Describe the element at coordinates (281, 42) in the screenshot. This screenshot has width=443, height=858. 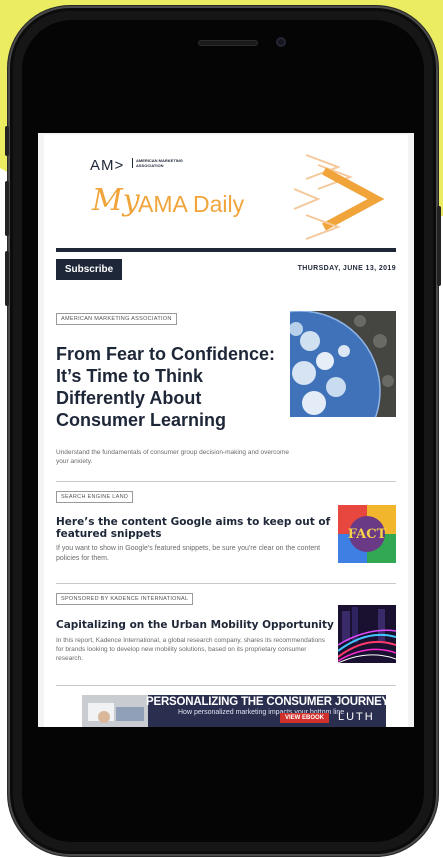
I see `front-camera` at that location.